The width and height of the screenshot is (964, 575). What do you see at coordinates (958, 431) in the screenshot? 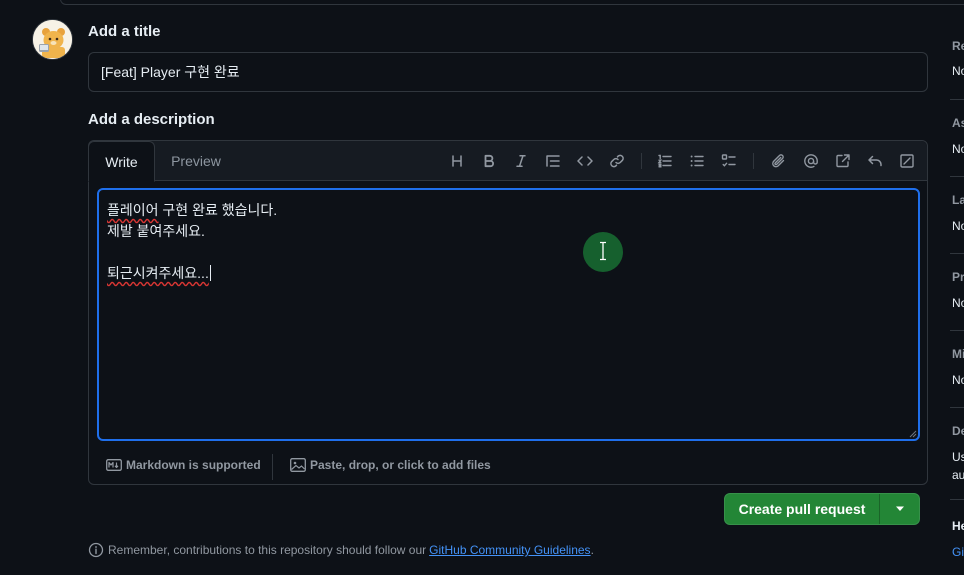
I see `sidebar-label-development: De` at bounding box center [958, 431].